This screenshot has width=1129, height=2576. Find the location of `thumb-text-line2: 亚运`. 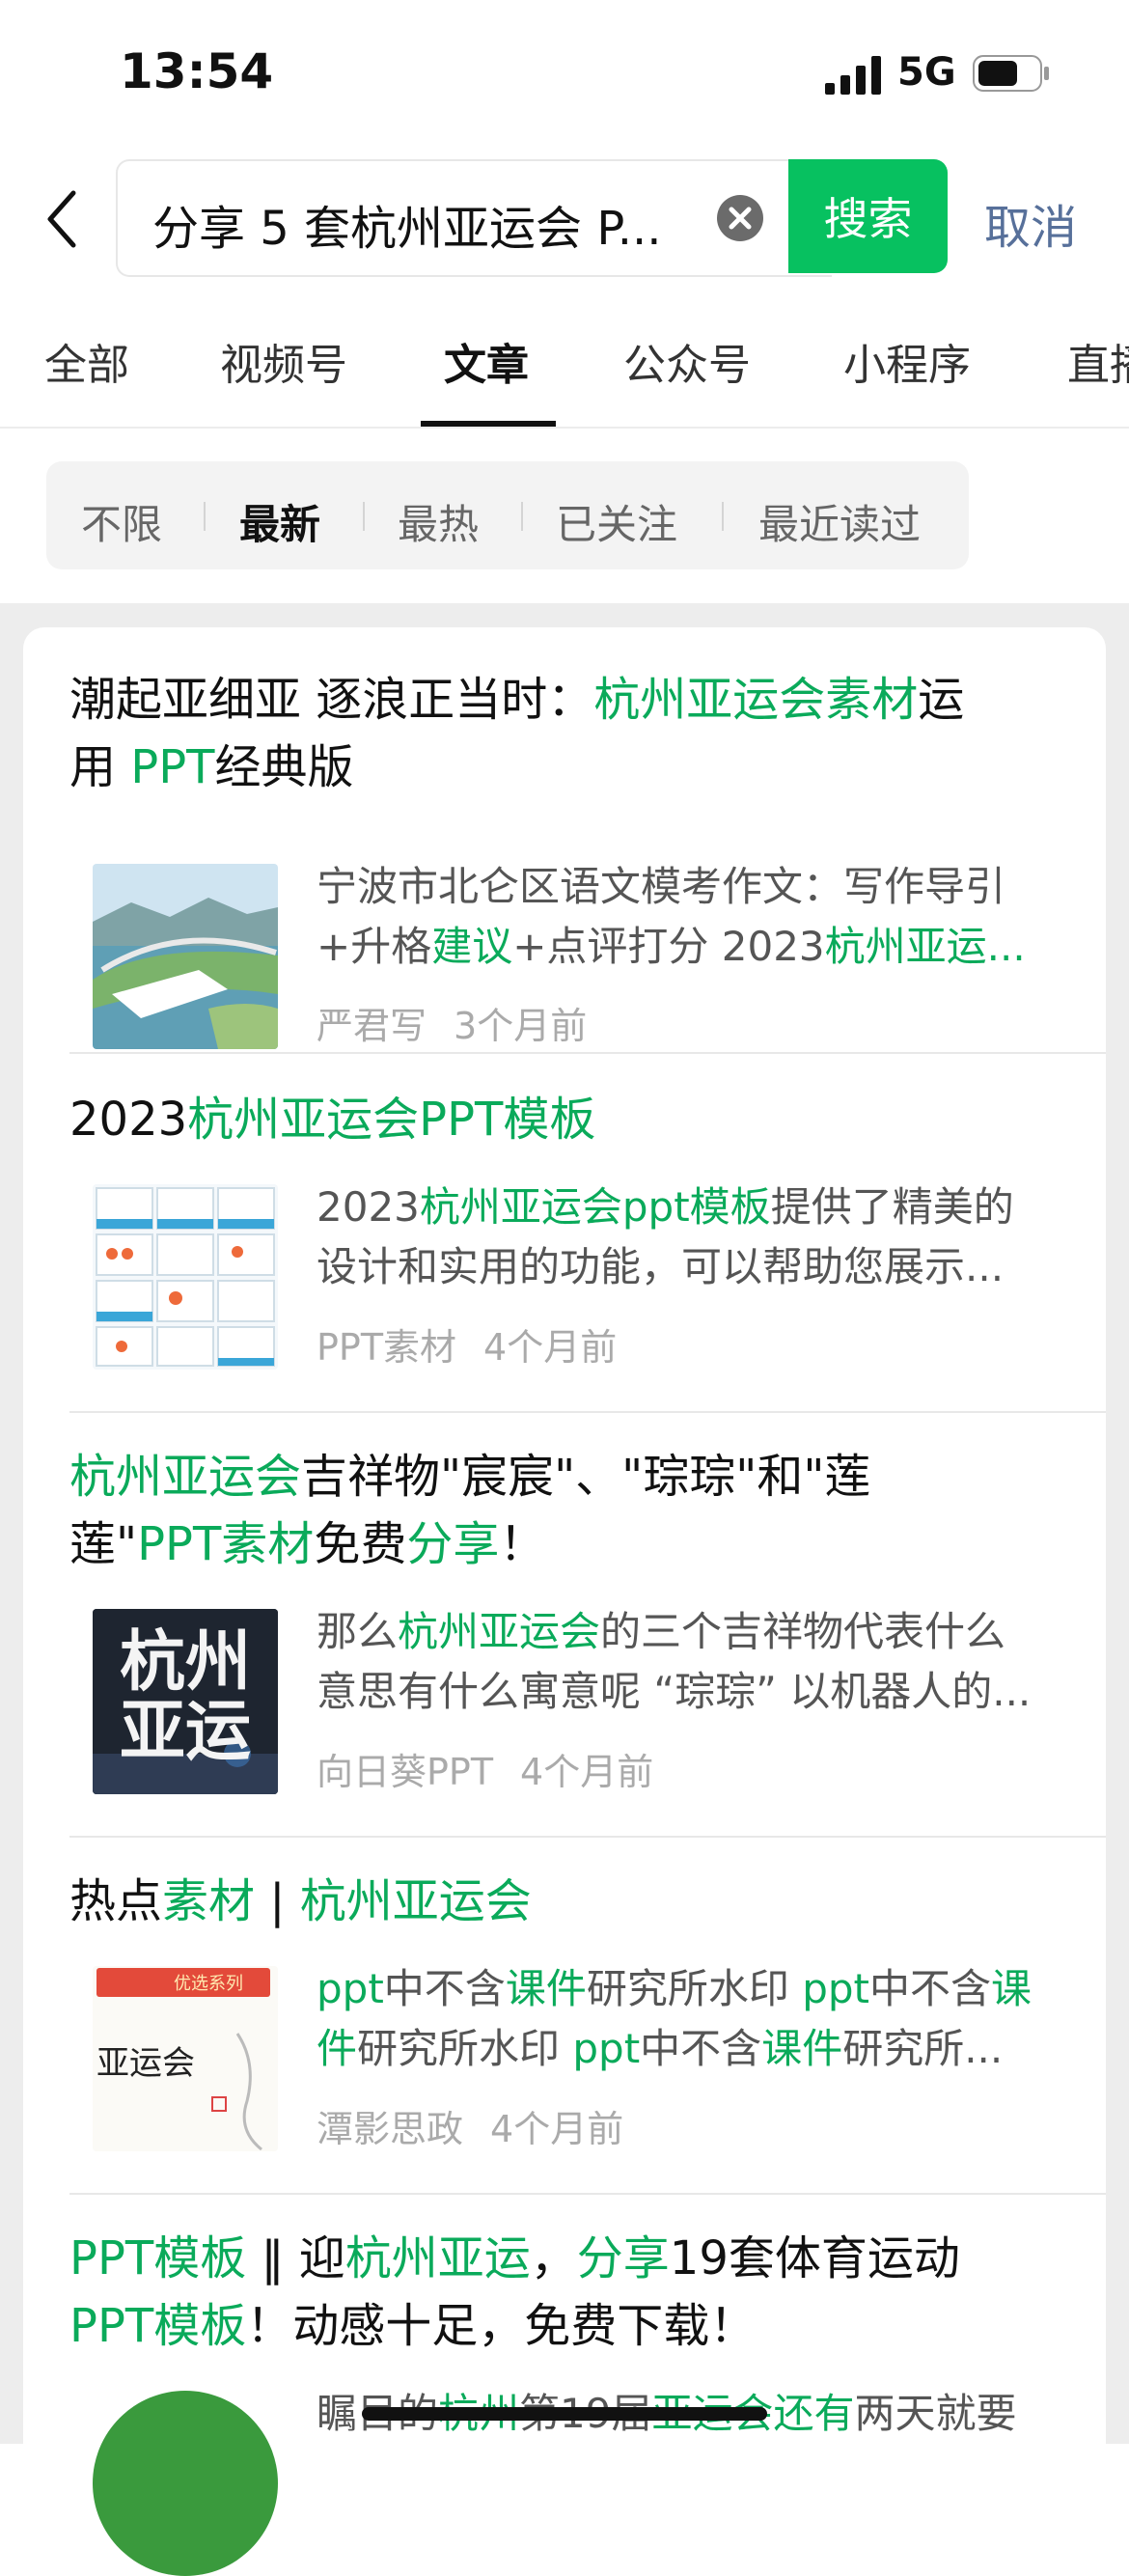

thumb-text-line2: 亚运 is located at coordinates (185, 1731).